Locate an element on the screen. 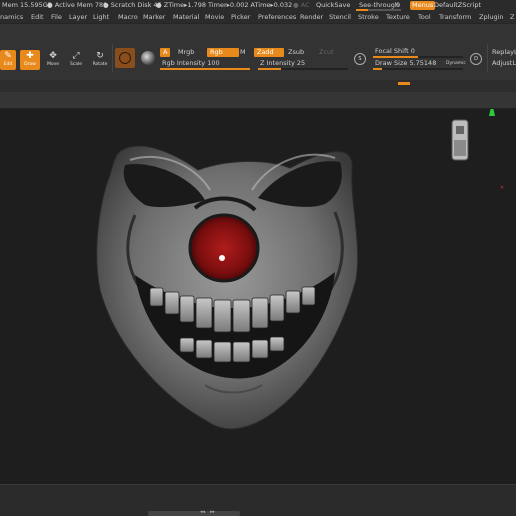 The height and width of the screenshot is (516, 516). default-zscript-button: DefaultZScript is located at coordinates (457, 5).